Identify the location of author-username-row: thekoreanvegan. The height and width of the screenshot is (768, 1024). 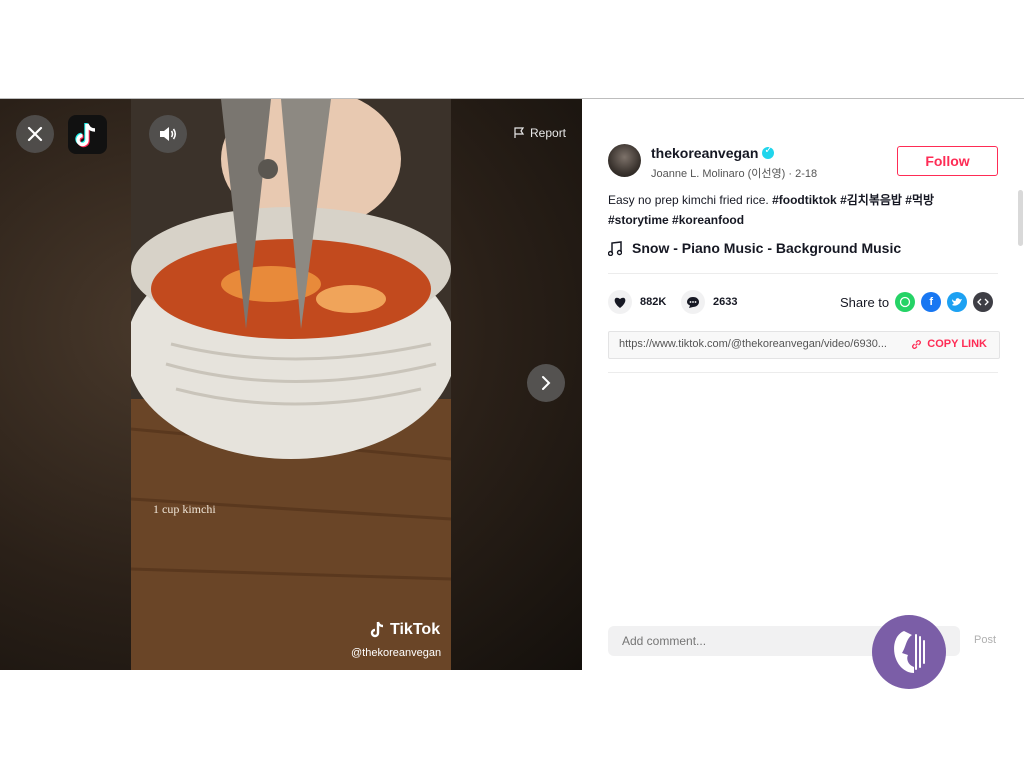
(713, 153).